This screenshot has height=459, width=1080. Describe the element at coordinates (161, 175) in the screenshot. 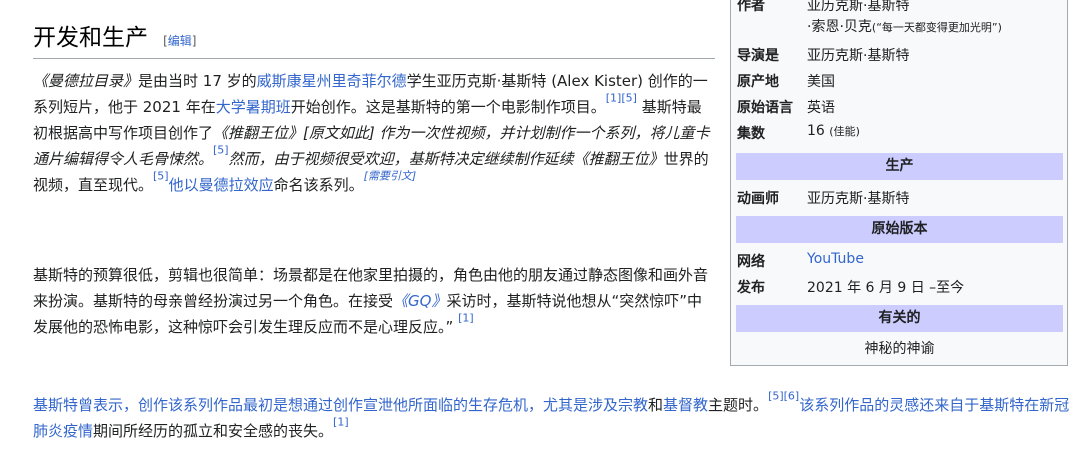

I see `citation-5b: [5]` at that location.